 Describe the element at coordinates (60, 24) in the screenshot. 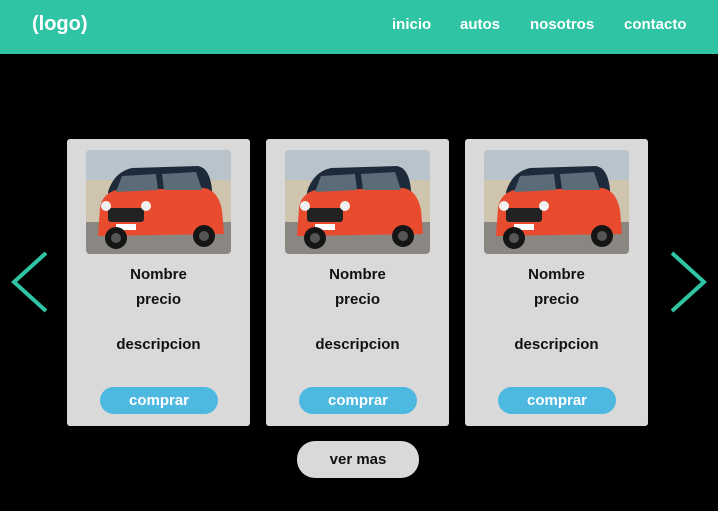

I see `logo: (logo)` at that location.